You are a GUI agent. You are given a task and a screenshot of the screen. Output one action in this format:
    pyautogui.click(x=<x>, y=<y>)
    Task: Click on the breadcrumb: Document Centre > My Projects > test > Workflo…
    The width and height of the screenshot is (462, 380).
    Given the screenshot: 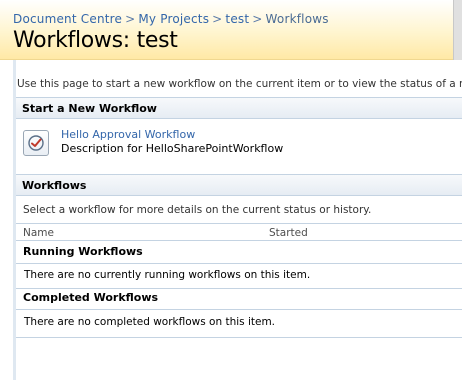 What is the action you would take?
    pyautogui.click(x=171, y=19)
    